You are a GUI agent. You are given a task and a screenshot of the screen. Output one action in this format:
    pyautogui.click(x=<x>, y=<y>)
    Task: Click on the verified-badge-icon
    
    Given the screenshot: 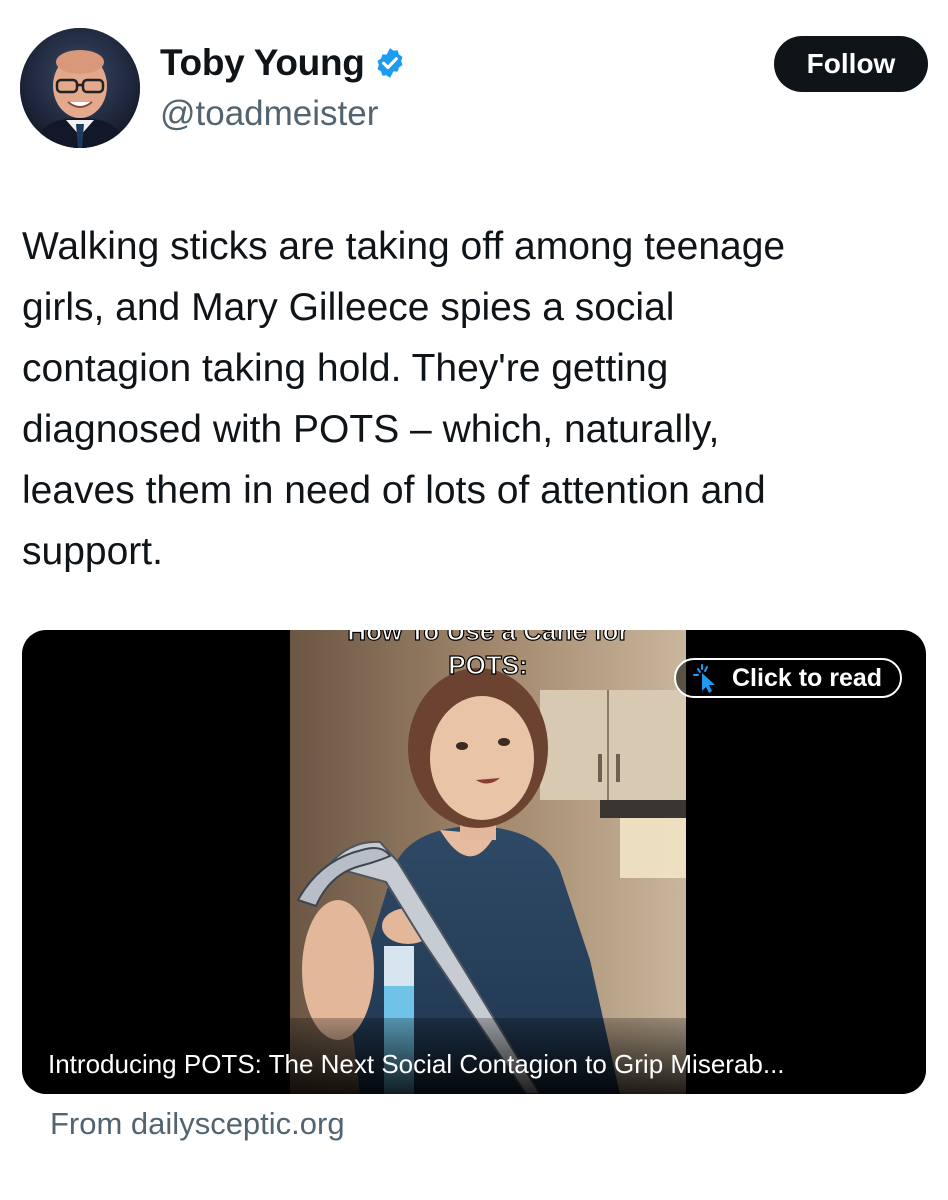 What is the action you would take?
    pyautogui.click(x=390, y=63)
    